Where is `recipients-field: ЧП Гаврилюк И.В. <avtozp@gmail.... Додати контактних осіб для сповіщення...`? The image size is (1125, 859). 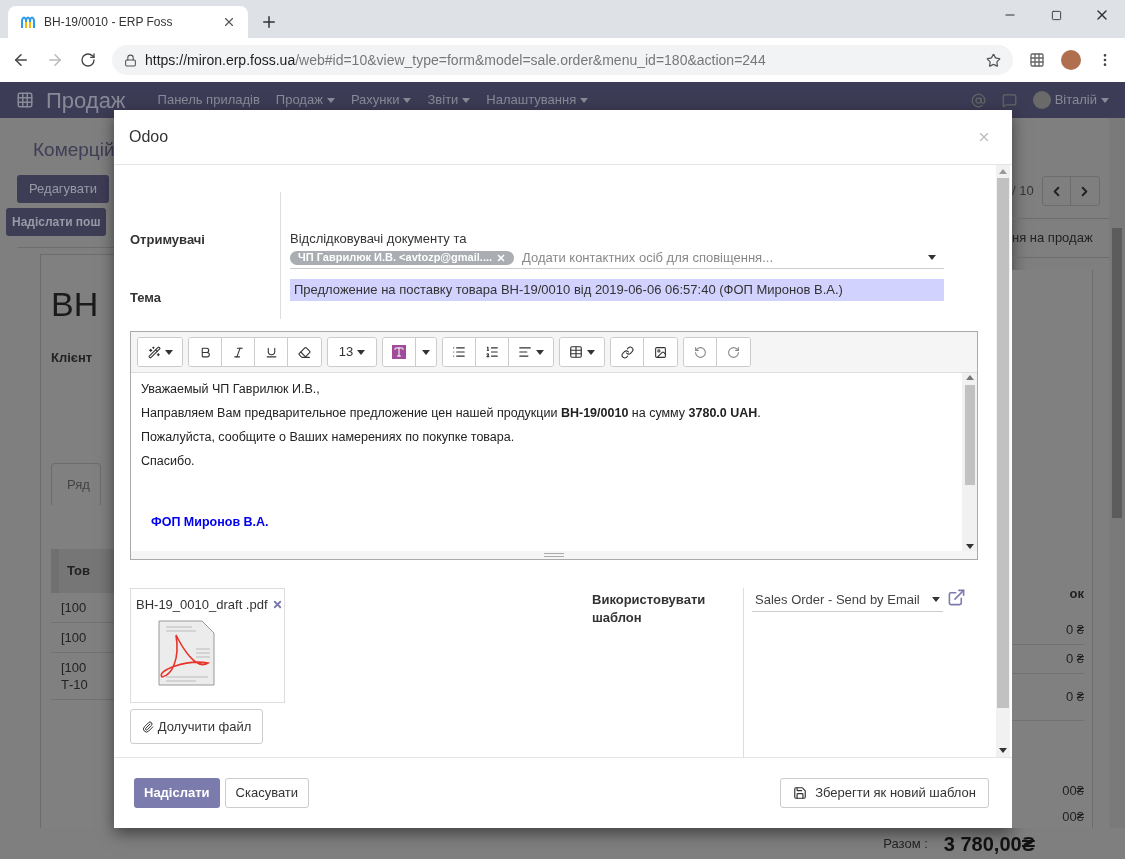
recipients-field: ЧП Гаврилюк И.В. <avtozp@gmail.... Додати контактних осіб для сповіщення... is located at coordinates (617, 258).